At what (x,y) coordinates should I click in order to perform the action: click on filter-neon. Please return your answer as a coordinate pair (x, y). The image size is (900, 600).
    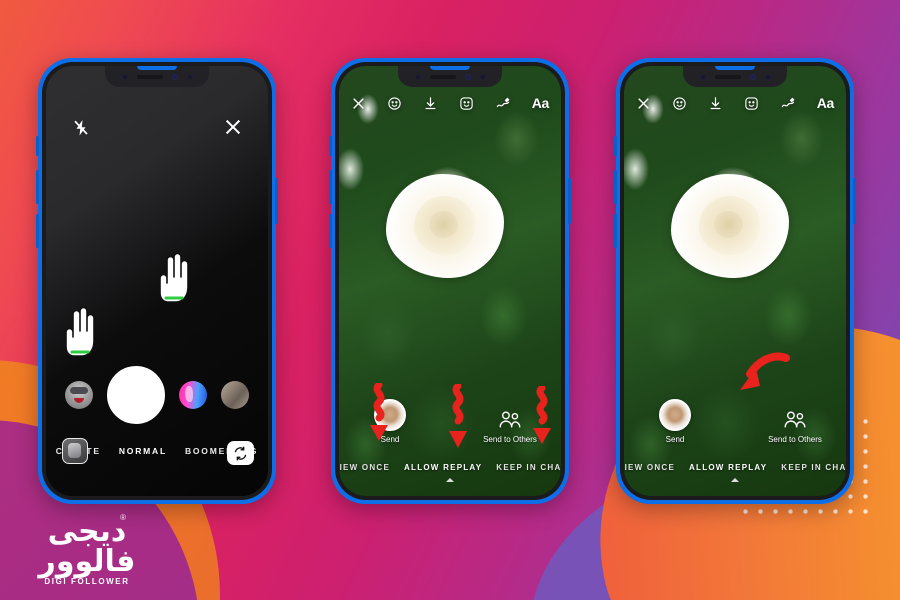
    Looking at the image, I should click on (193, 395).